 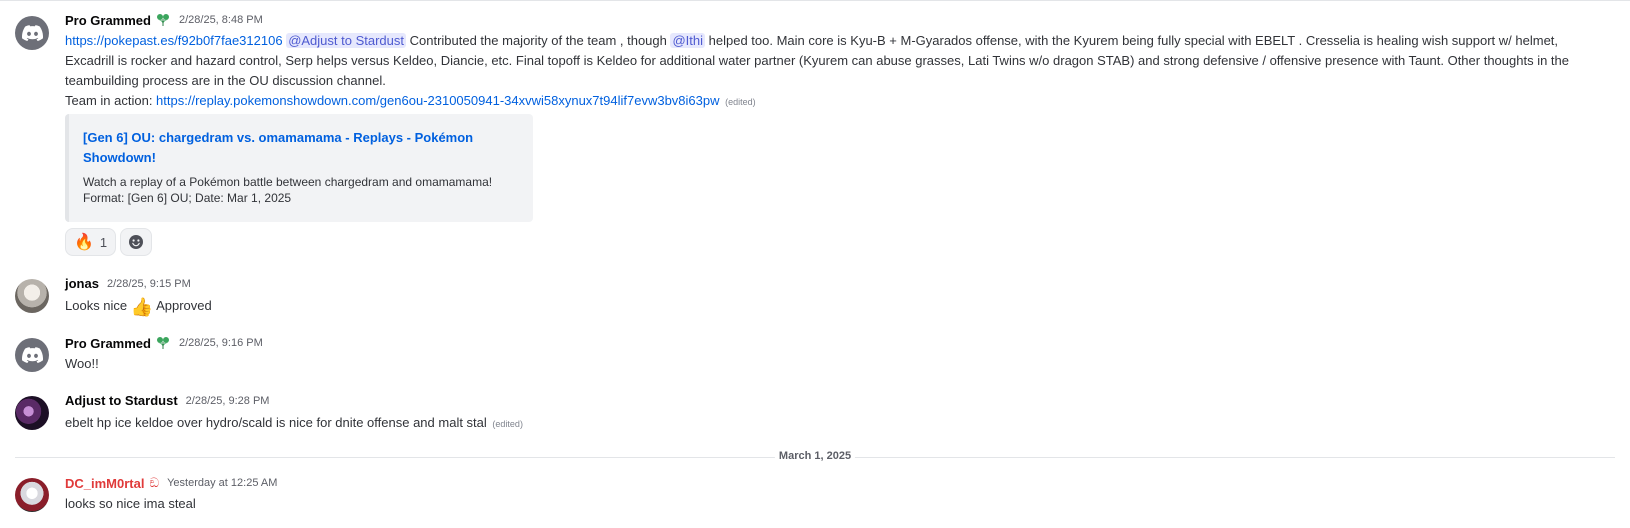 I want to click on message-text: Woo!!, so click(x=82, y=363).